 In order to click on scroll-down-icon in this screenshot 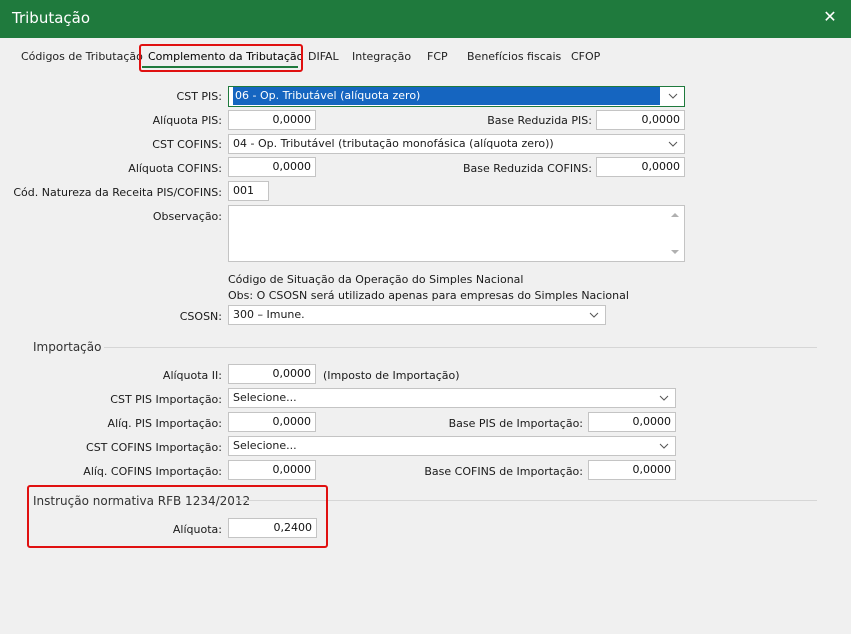, I will do `click(675, 252)`.